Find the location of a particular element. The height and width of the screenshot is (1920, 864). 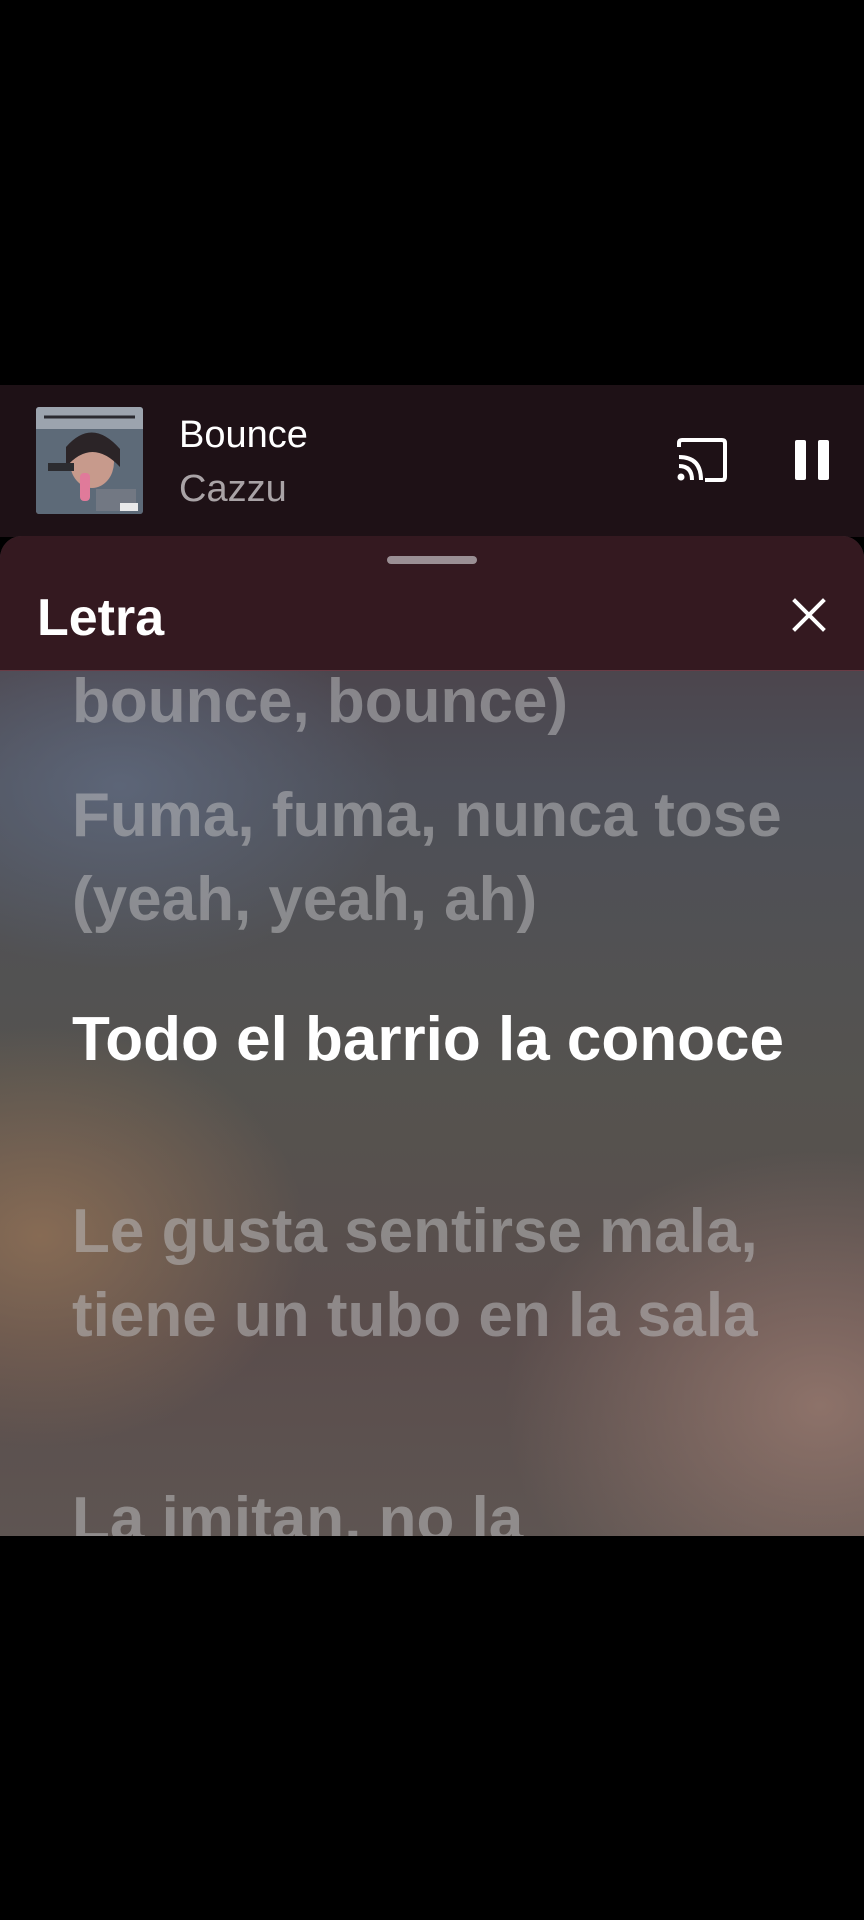

lyric-line-active: Todo el barrio la conoce is located at coordinates (442, 1040).